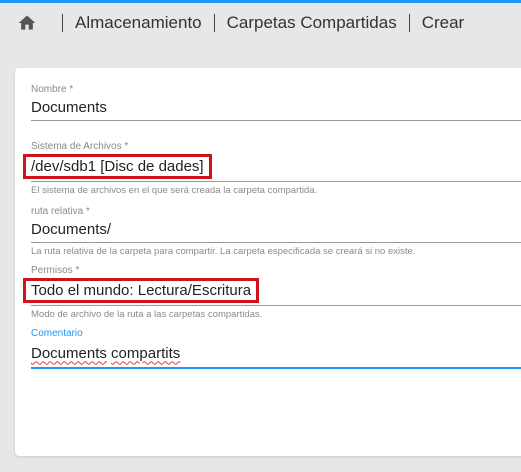 The width and height of the screenshot is (521, 472). What do you see at coordinates (60, 211) in the screenshot?
I see `relative-path-label: ruta relativa *` at bounding box center [60, 211].